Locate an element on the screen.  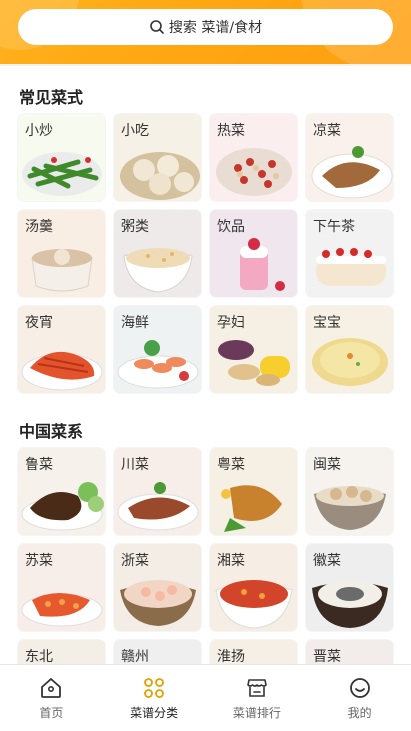
category-card-huaiyang: 淮扬 is located at coordinates (253, 653).